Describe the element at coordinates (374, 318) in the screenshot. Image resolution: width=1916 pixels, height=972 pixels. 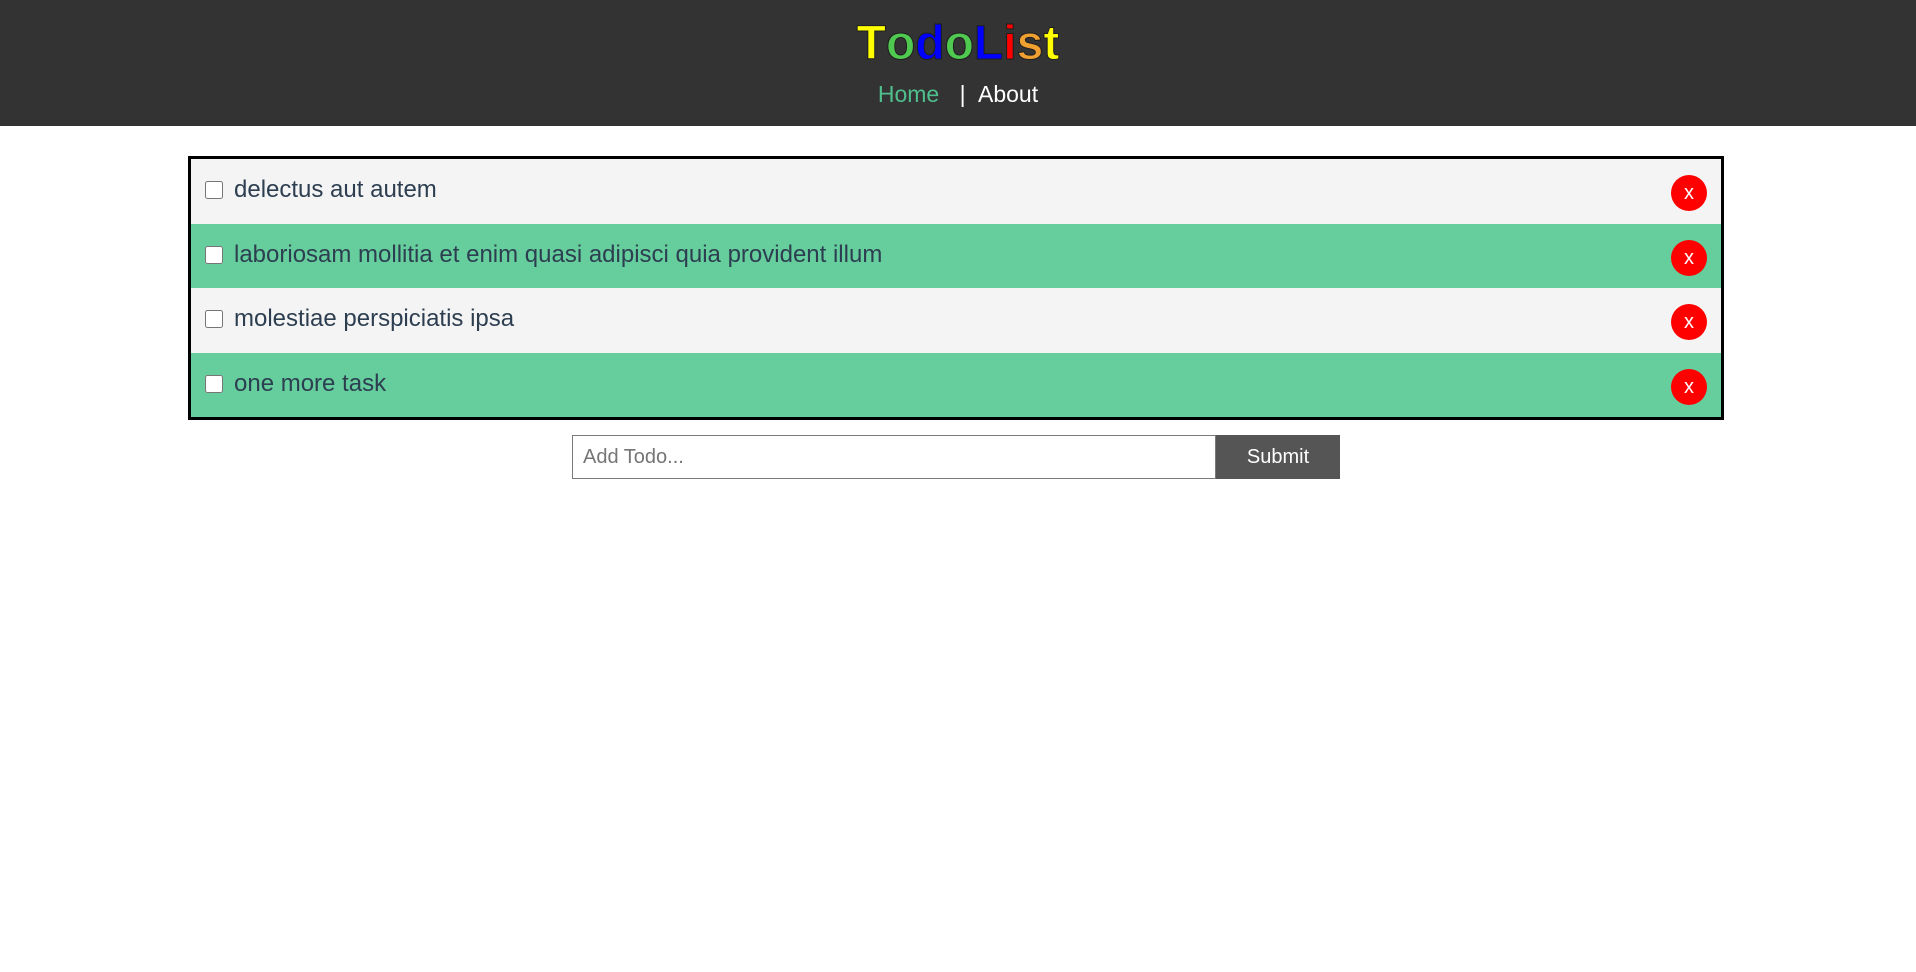
I see `todo-title: molestiae perspiciatis ipsa` at that location.